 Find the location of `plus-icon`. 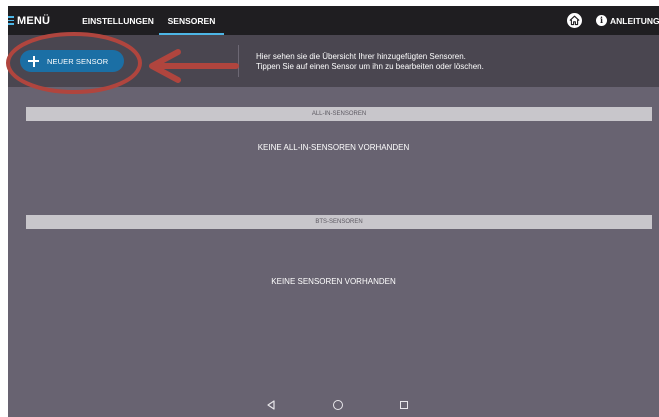

plus-icon is located at coordinates (33, 61).